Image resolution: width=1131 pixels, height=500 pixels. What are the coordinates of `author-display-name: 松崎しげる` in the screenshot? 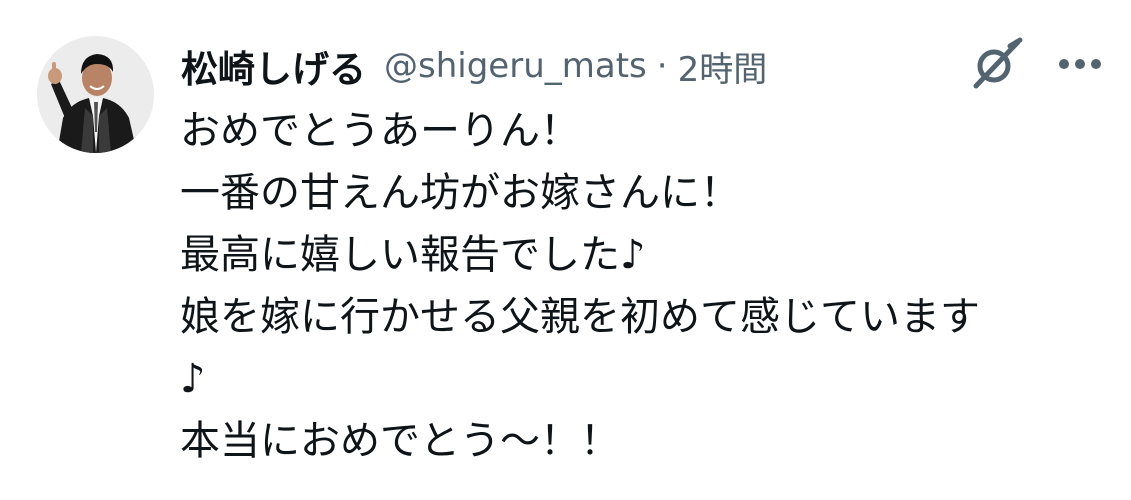 It's located at (273, 66).